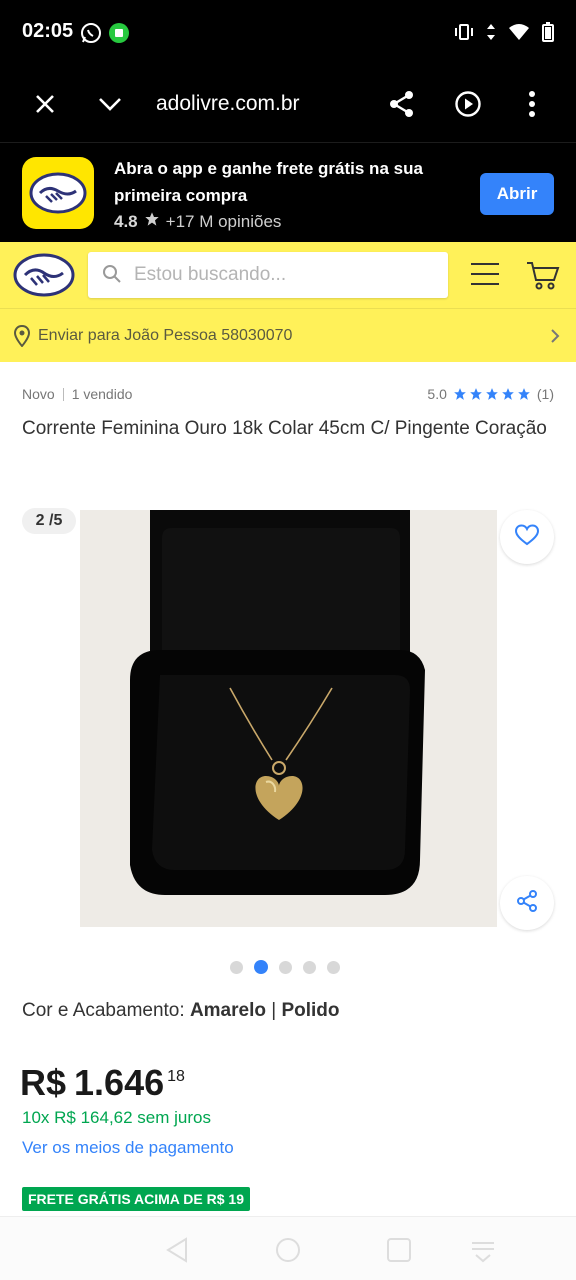  Describe the element at coordinates (105, 35) in the screenshot. I see `status-left-icons` at that location.